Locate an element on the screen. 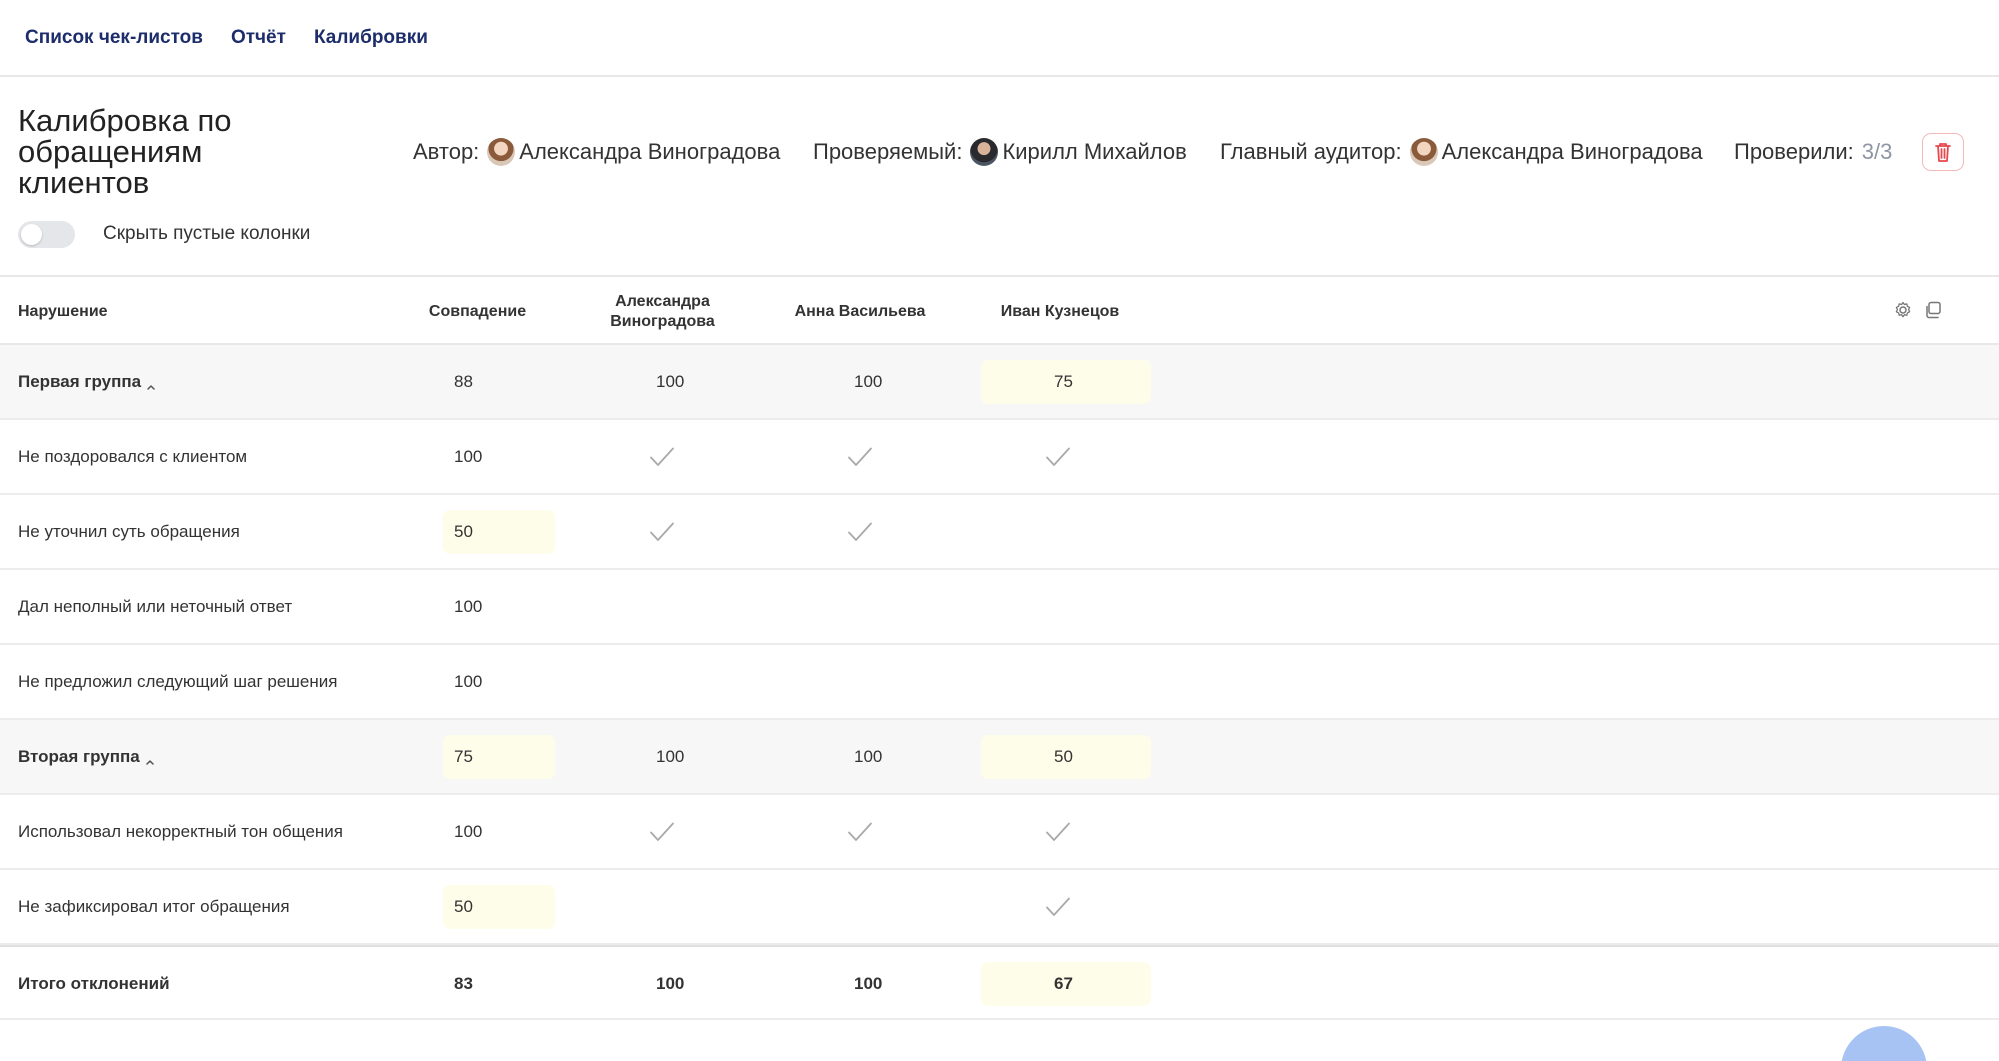 This screenshot has width=1999, height=1061. row-label: Не уточнил суть обращения is located at coordinates (129, 531).